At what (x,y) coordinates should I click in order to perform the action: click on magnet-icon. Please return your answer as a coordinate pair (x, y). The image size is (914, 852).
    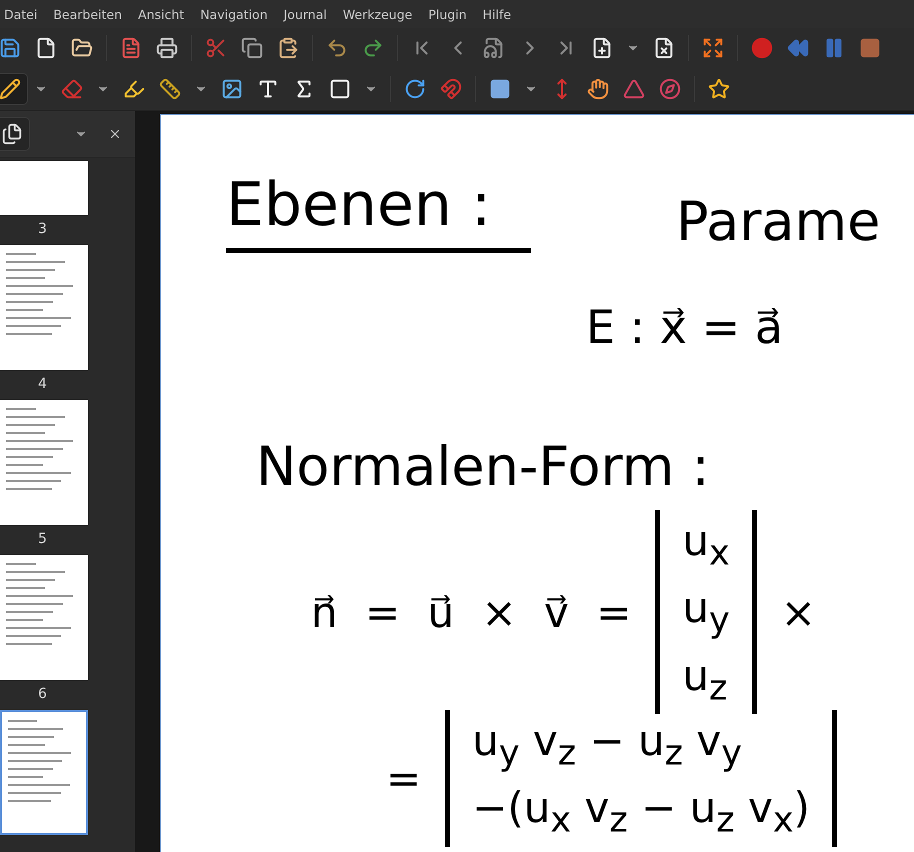
    Looking at the image, I should click on (451, 89).